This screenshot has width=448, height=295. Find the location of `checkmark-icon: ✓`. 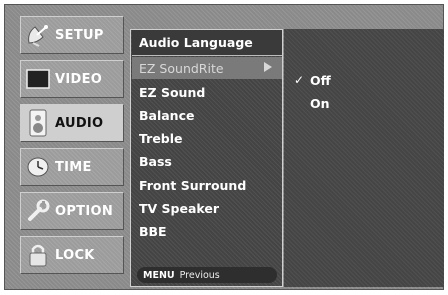

checkmark-icon: ✓ is located at coordinates (299, 80).